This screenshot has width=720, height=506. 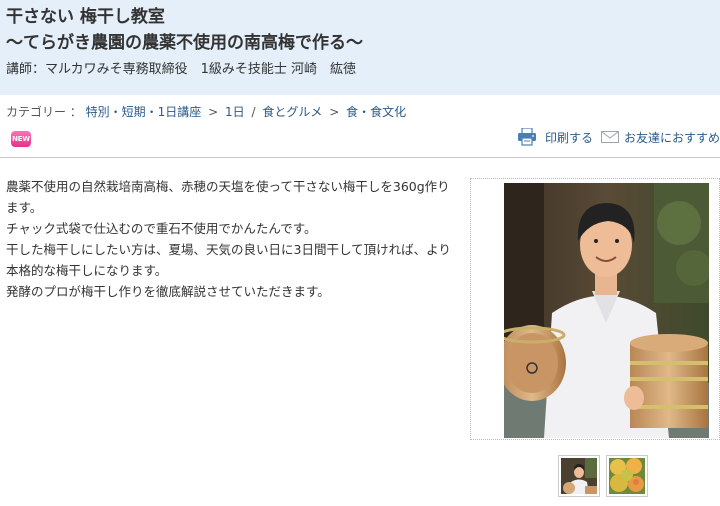 What do you see at coordinates (569, 137) in the screenshot?
I see `print-link: 印刷する` at bounding box center [569, 137].